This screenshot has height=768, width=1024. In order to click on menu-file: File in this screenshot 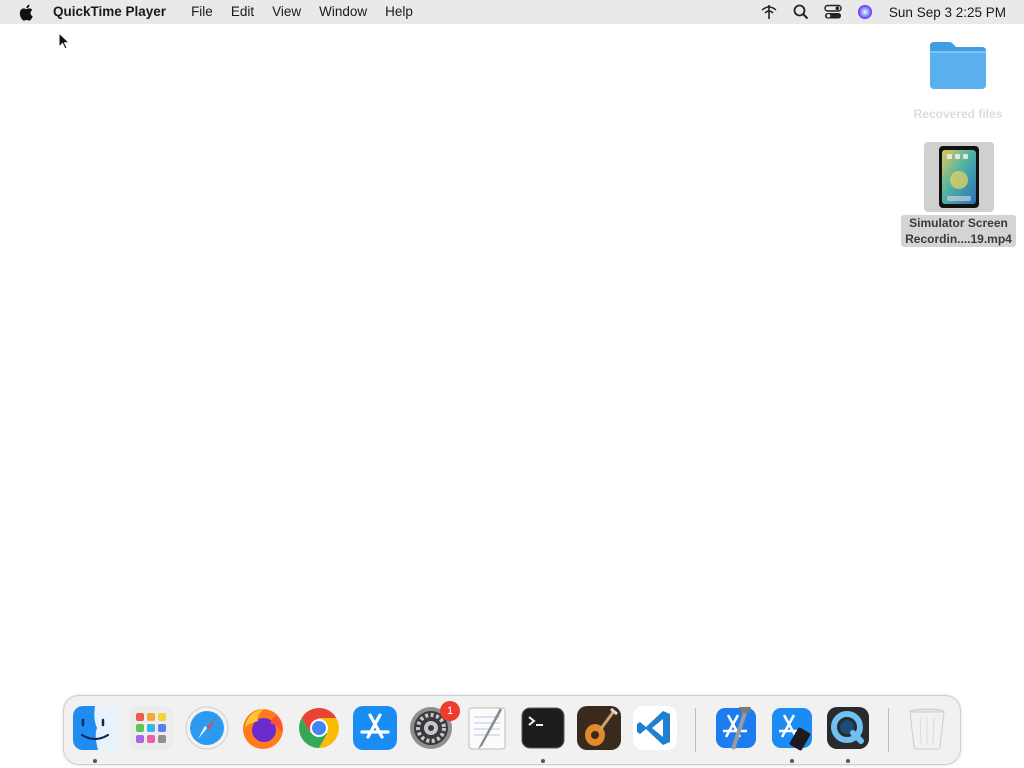, I will do `click(202, 12)`.